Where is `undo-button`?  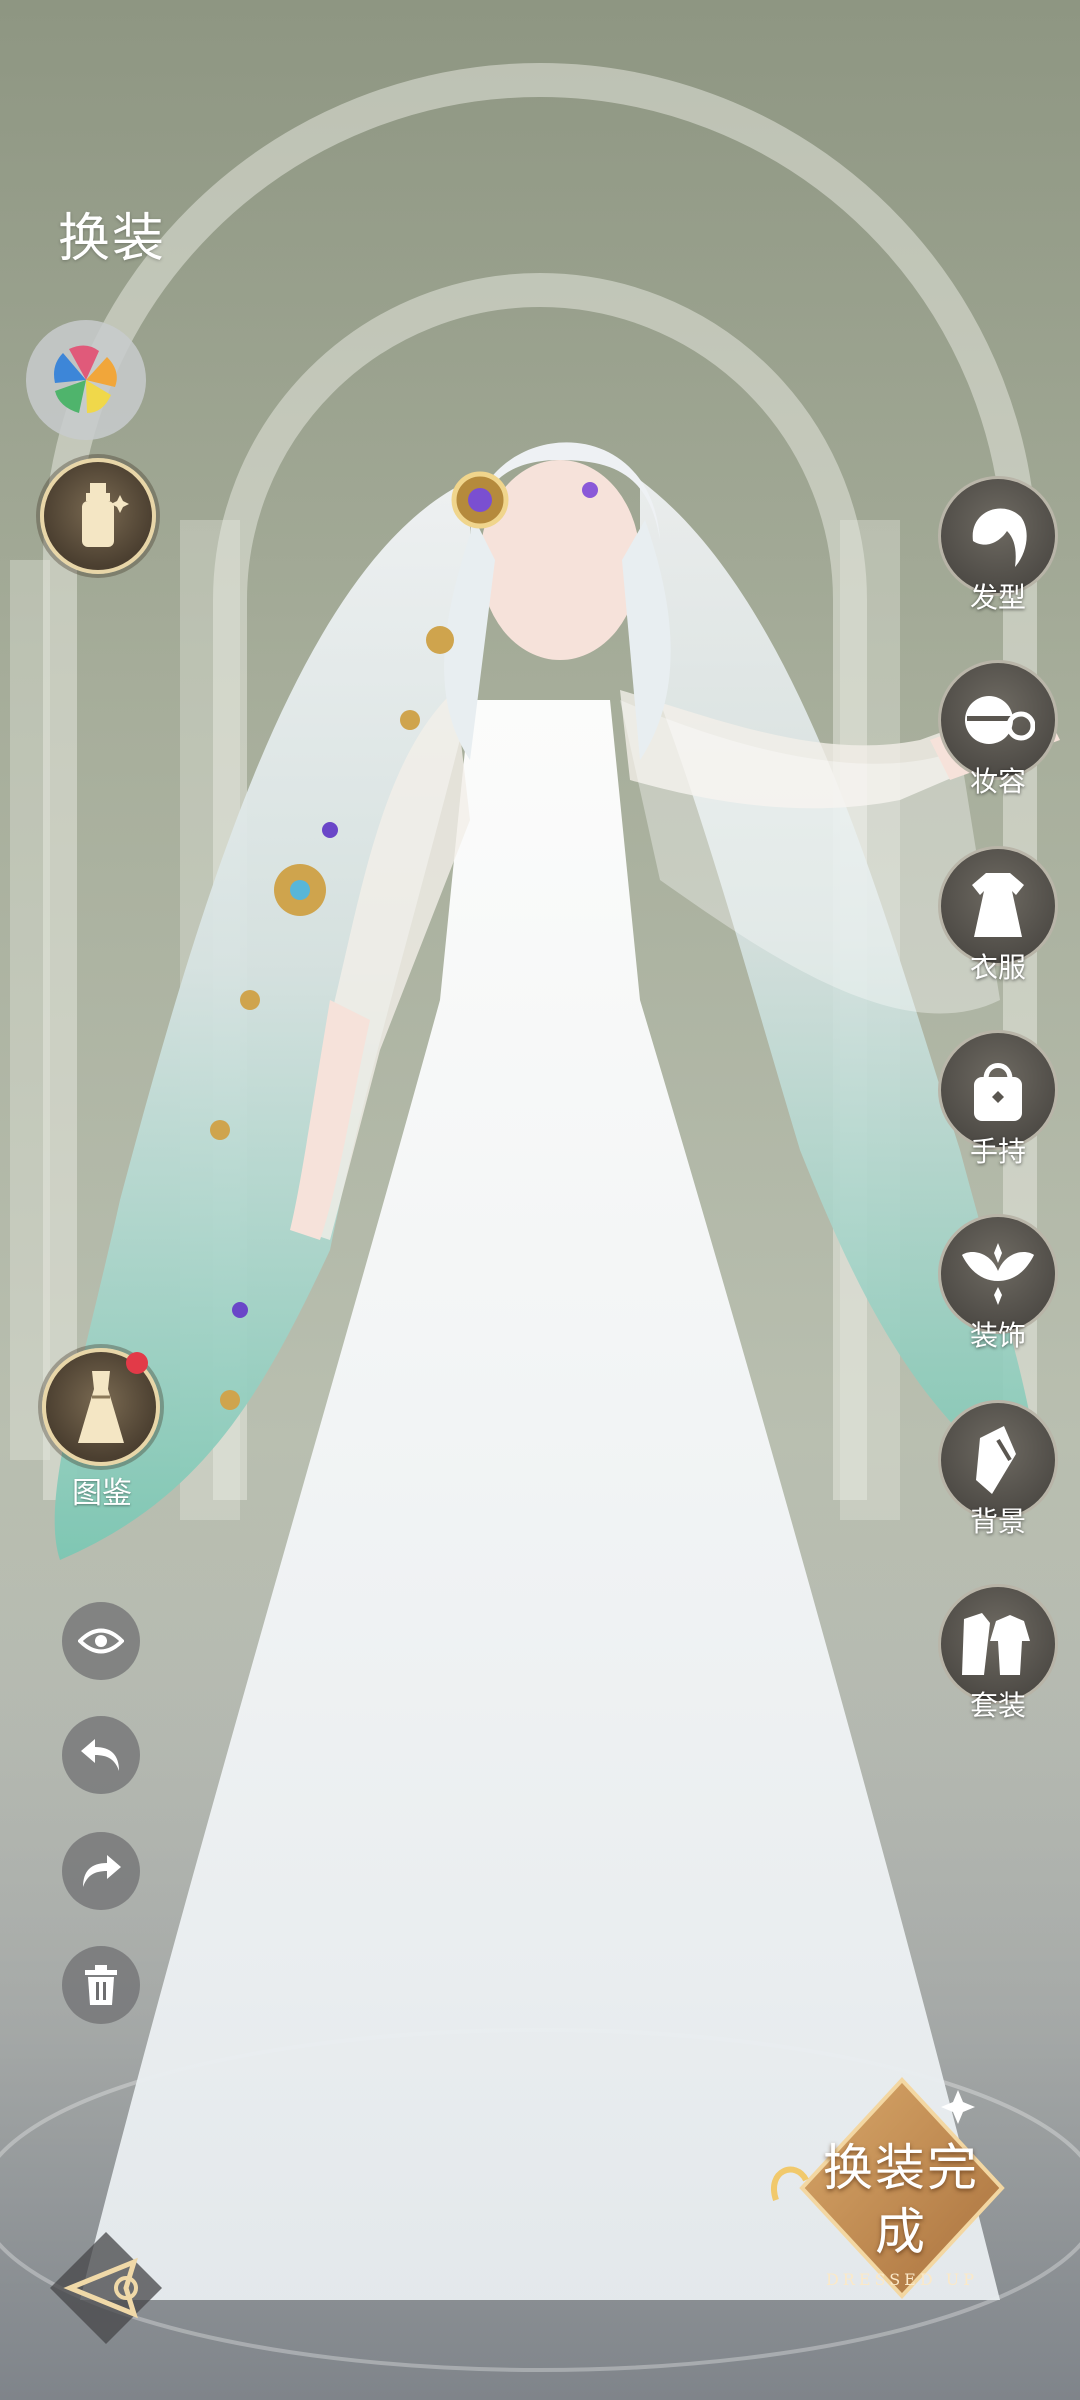 undo-button is located at coordinates (101, 1755).